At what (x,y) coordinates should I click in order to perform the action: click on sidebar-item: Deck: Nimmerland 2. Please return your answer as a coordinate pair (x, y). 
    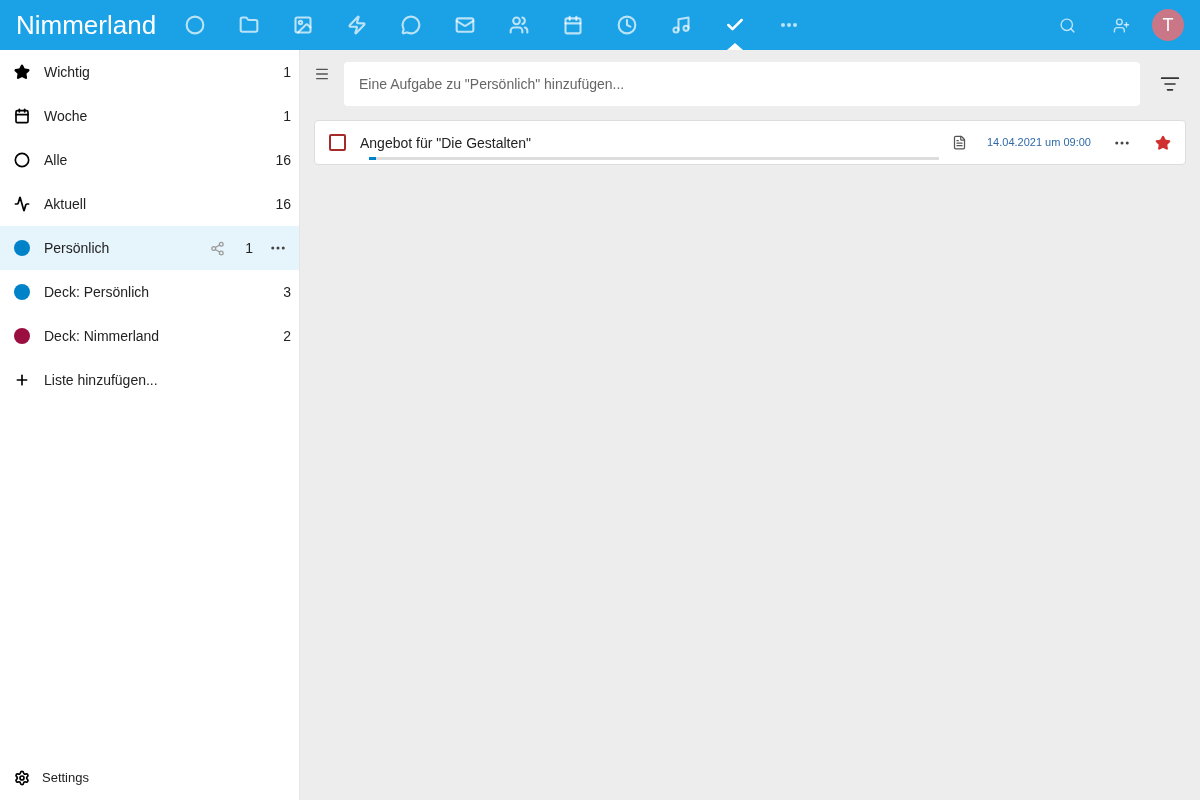
    Looking at the image, I should click on (149, 336).